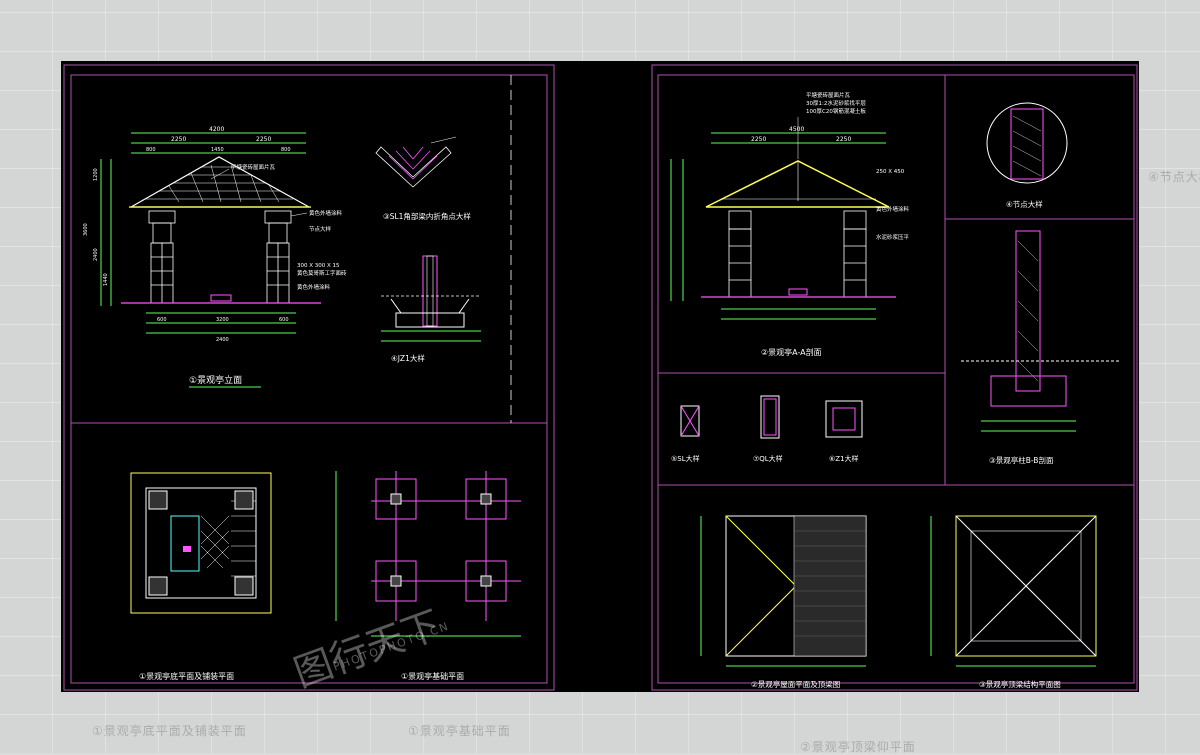 The height and width of the screenshot is (755, 1200). What do you see at coordinates (459, 731) in the screenshot?
I see `bg-caption-2: ①景观亭基础平面` at bounding box center [459, 731].